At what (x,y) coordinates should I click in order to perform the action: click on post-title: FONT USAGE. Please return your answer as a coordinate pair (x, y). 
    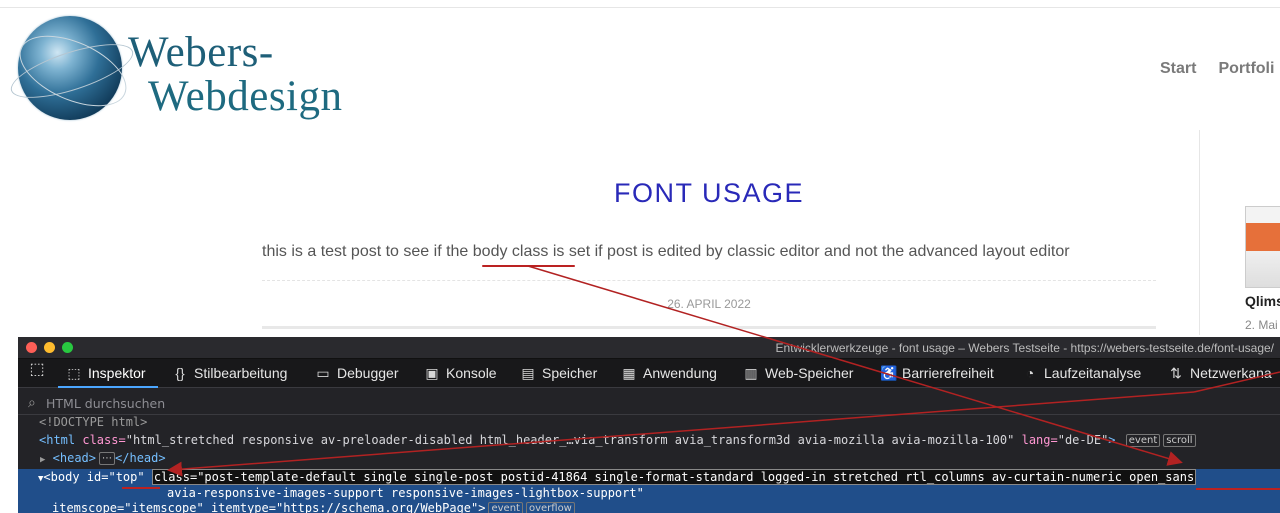
    Looking at the image, I should click on (709, 193).